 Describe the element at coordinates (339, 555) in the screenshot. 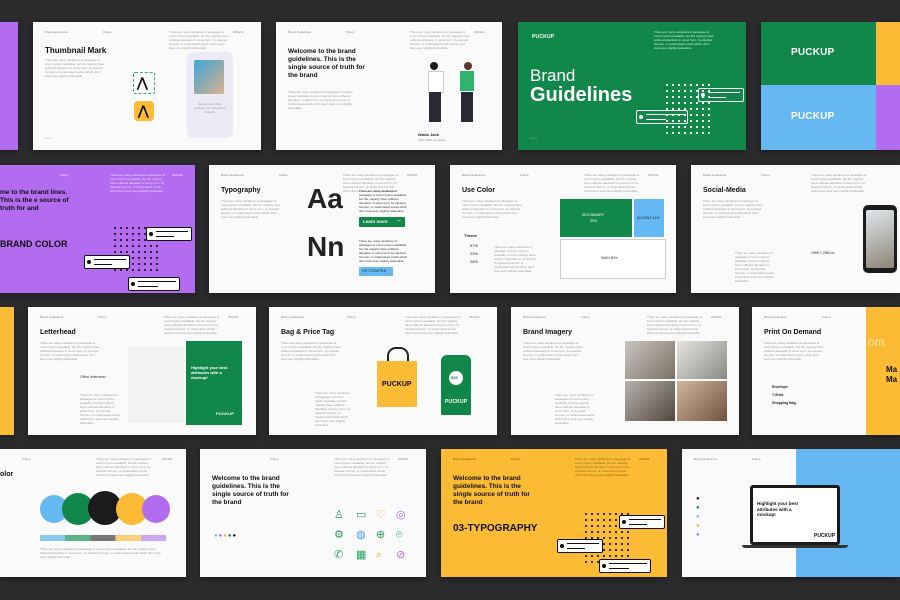

I see `phone-icon: ✆` at that location.